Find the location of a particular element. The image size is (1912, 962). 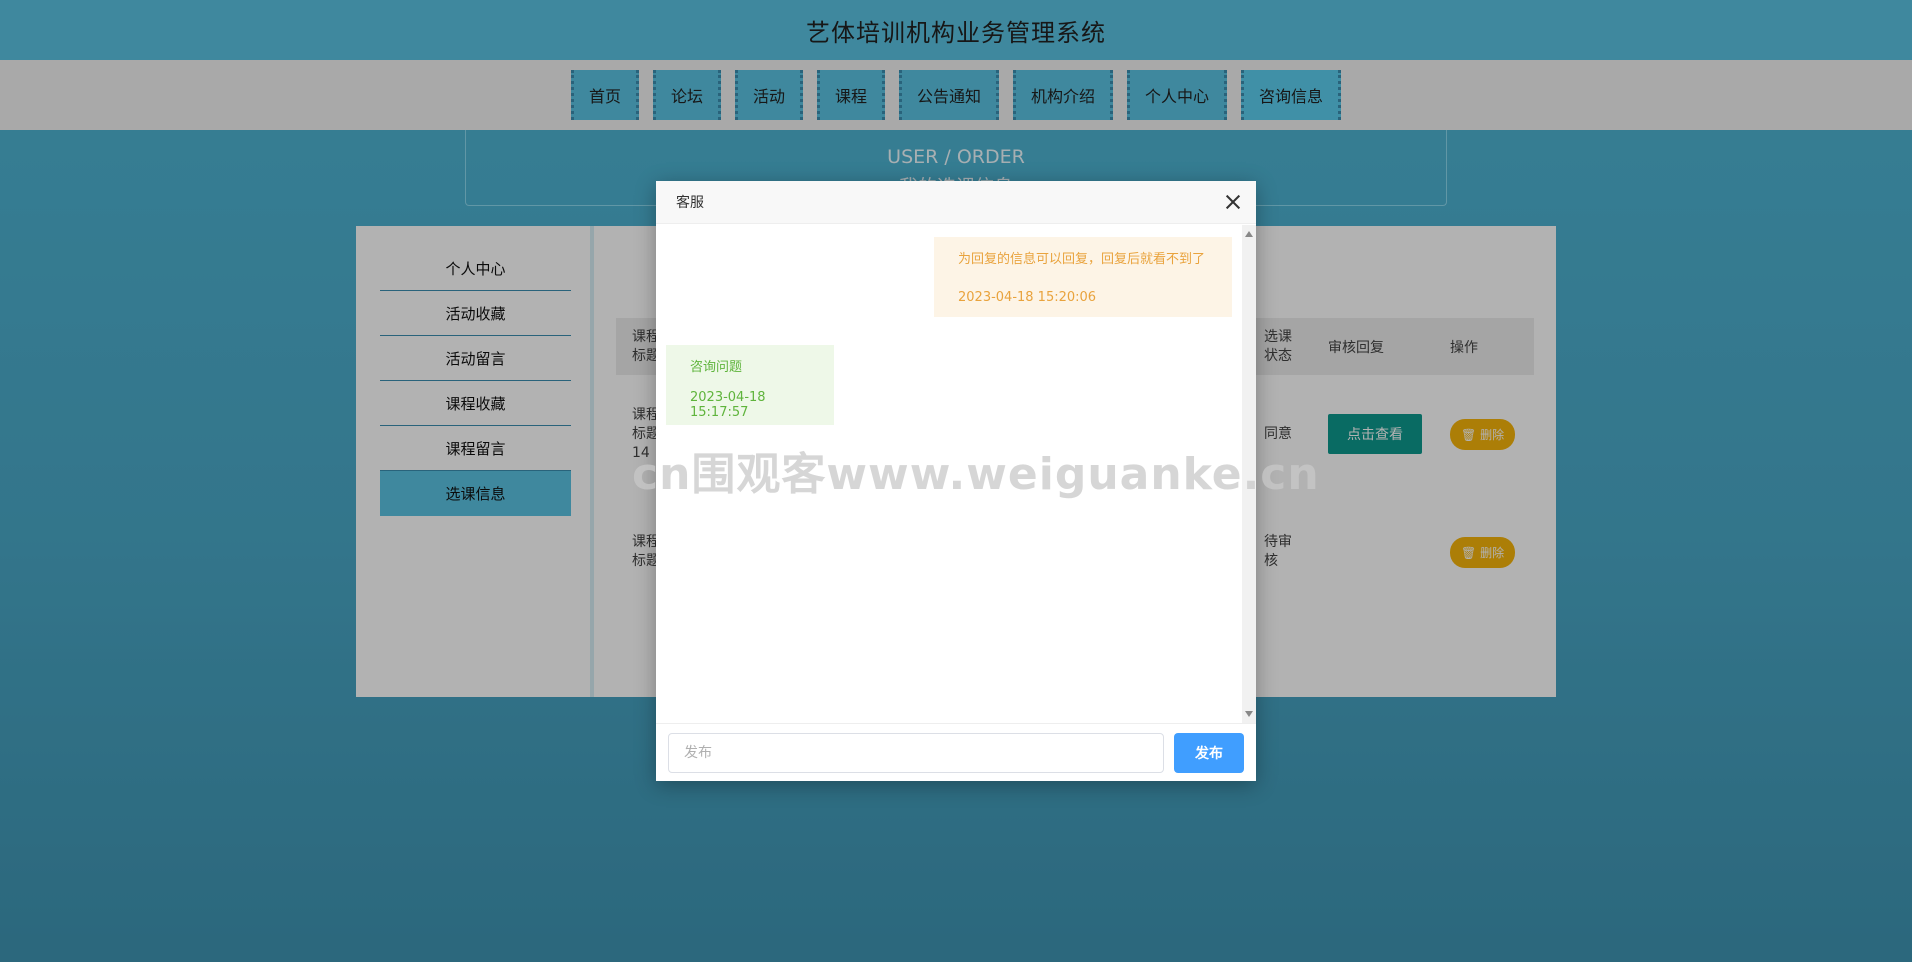

message-time: 2023-04-18 15:20:06 is located at coordinates (1027, 297).